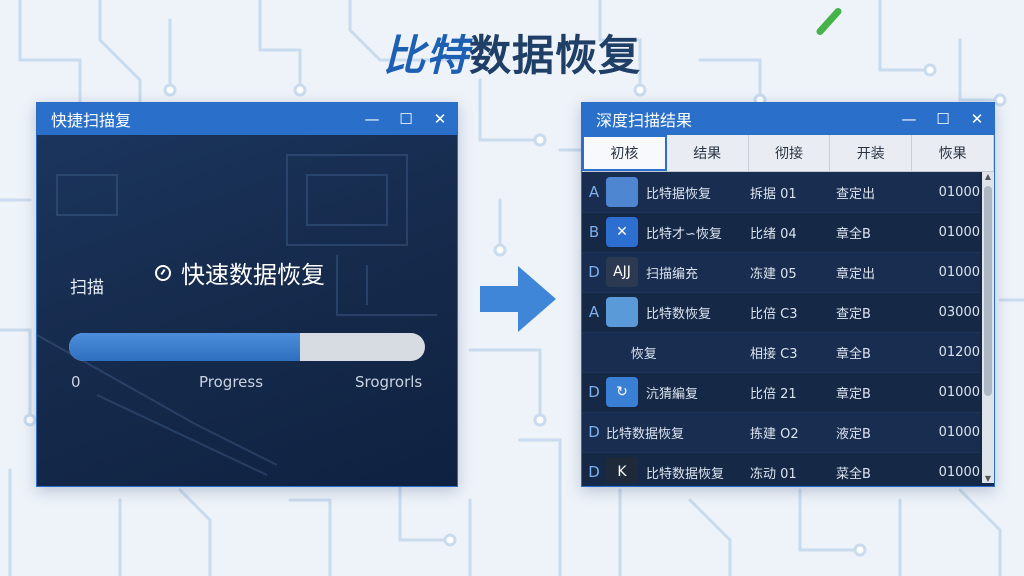 Image resolution: width=1024 pixels, height=576 pixels. What do you see at coordinates (76, 382) in the screenshot?
I see `progress-start-label: 0` at bounding box center [76, 382].